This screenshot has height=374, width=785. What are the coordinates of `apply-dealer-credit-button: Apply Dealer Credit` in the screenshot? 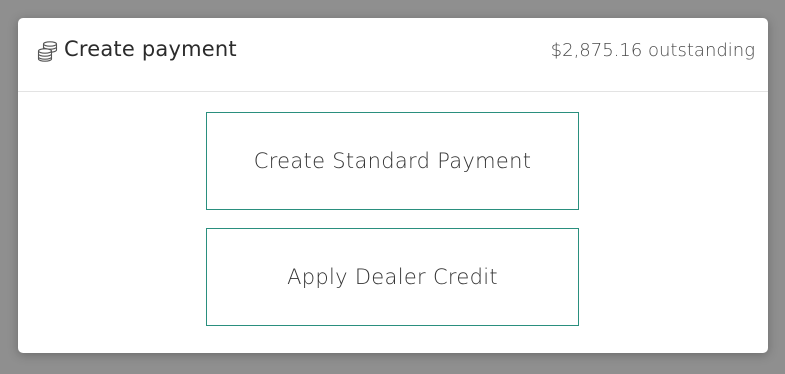 It's located at (392, 277).